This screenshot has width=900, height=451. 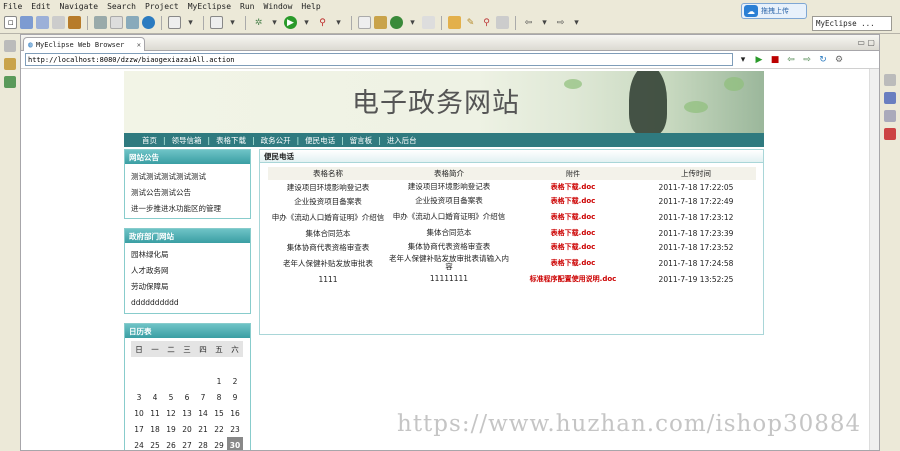 I want to click on close-icon: ✕, so click(x=139, y=45).